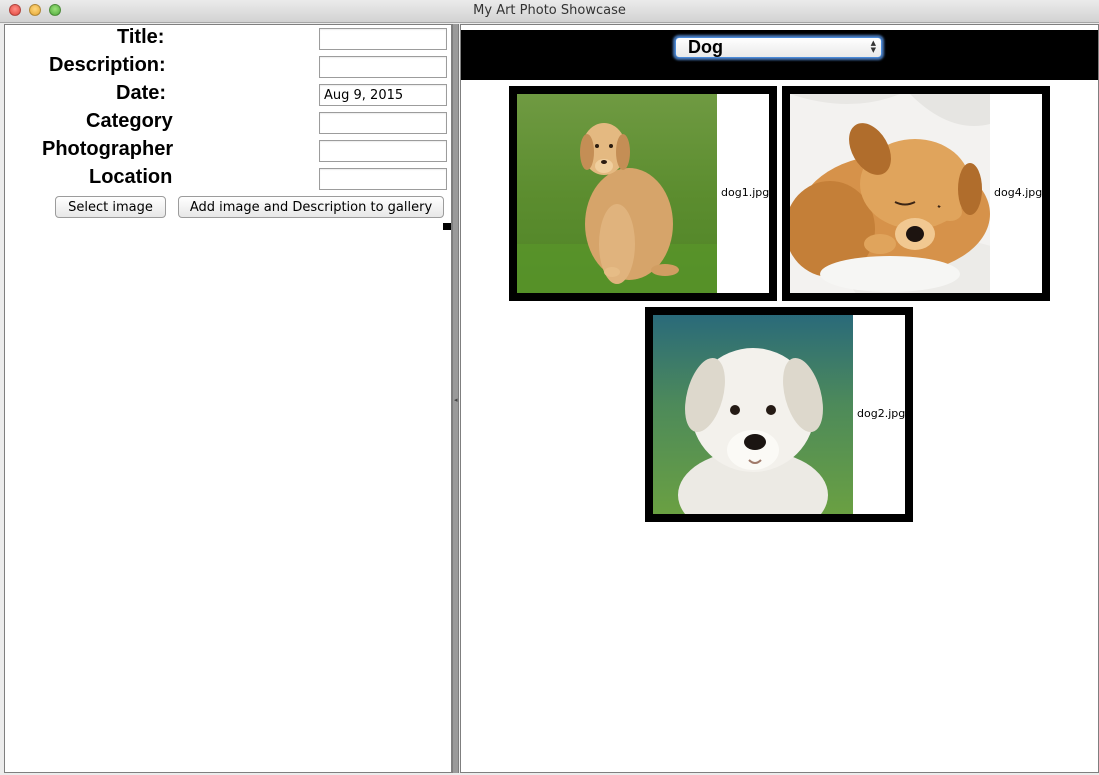 Image resolution: width=1099 pixels, height=775 pixels. I want to click on date-input, so click(383, 95).